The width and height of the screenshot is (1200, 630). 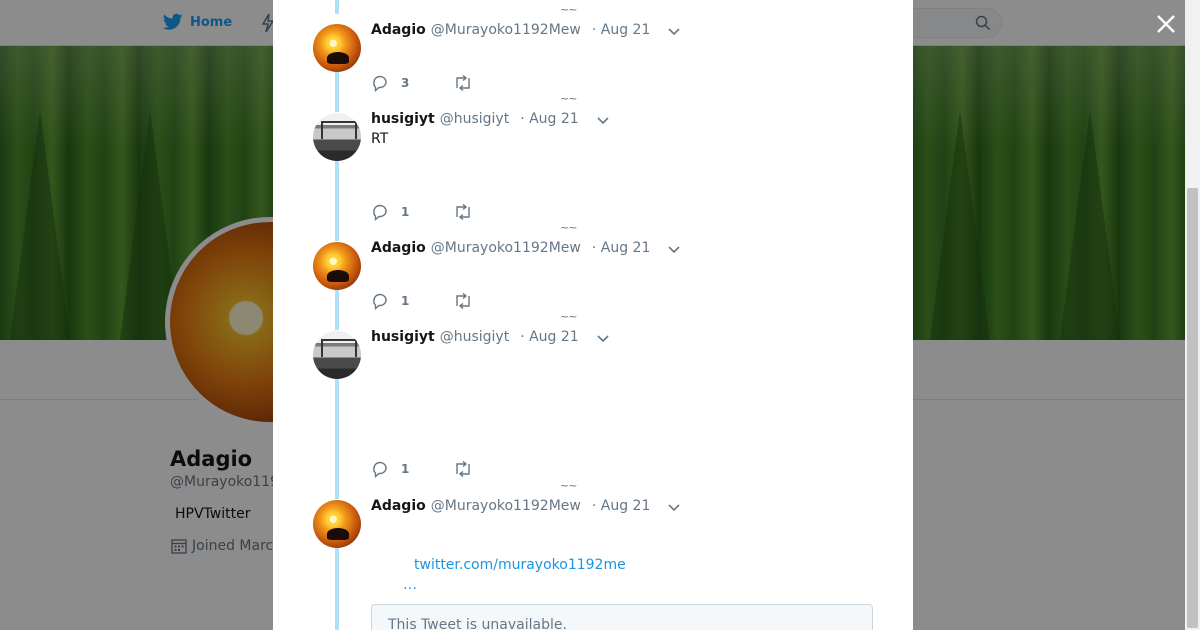 What do you see at coordinates (622, 617) in the screenshot?
I see `unavailable-quoted-tweet: This Tweet is unavailable.` at bounding box center [622, 617].